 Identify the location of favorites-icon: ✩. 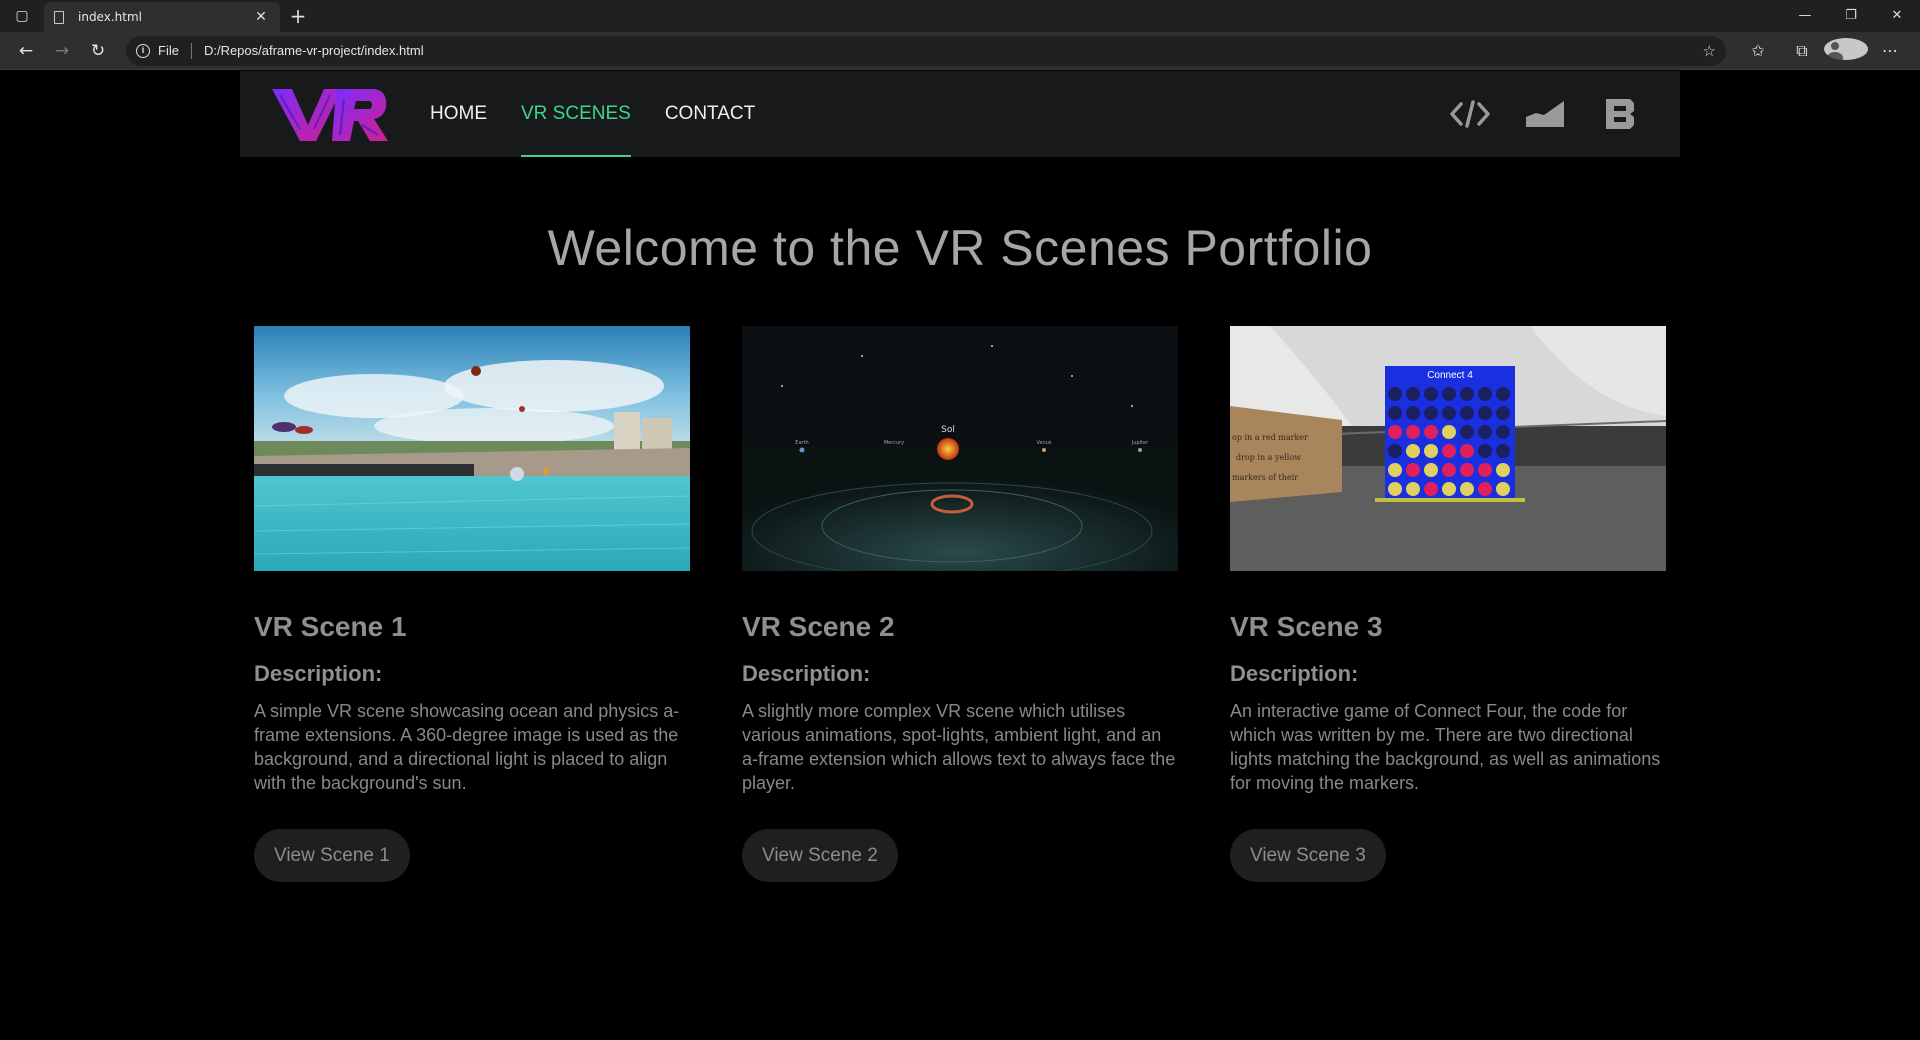
(1758, 50).